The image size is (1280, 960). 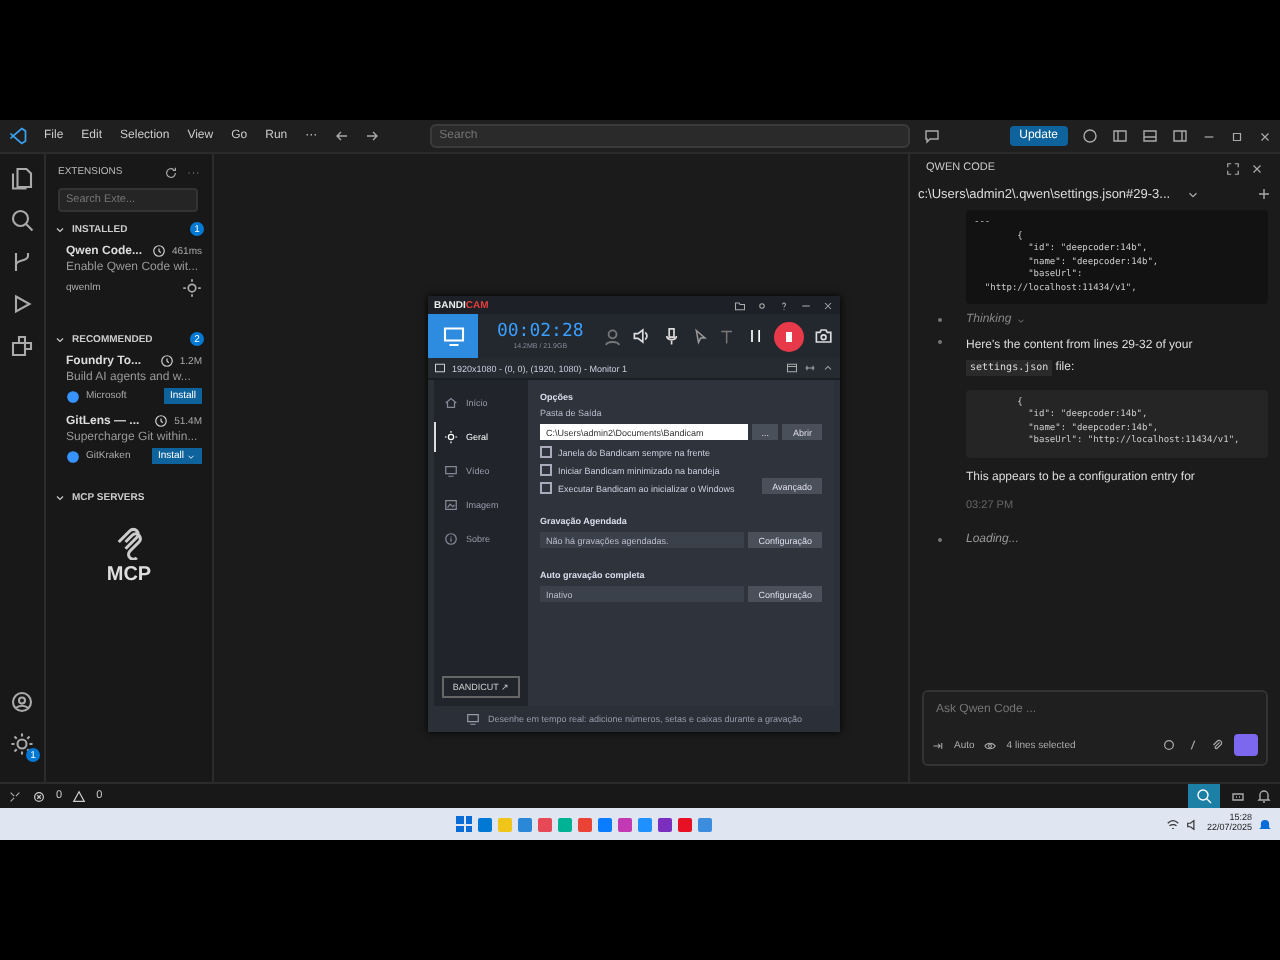 I want to click on monitor-icon, so click(x=453, y=336).